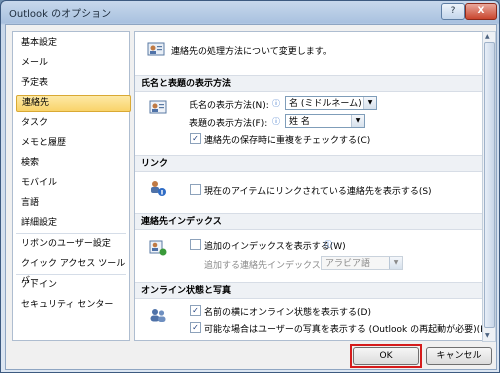 Image resolution: width=500 pixels, height=373 pixels. What do you see at coordinates (195, 138) in the screenshot?
I see `duplicate-check-checkbox: ✓` at bounding box center [195, 138].